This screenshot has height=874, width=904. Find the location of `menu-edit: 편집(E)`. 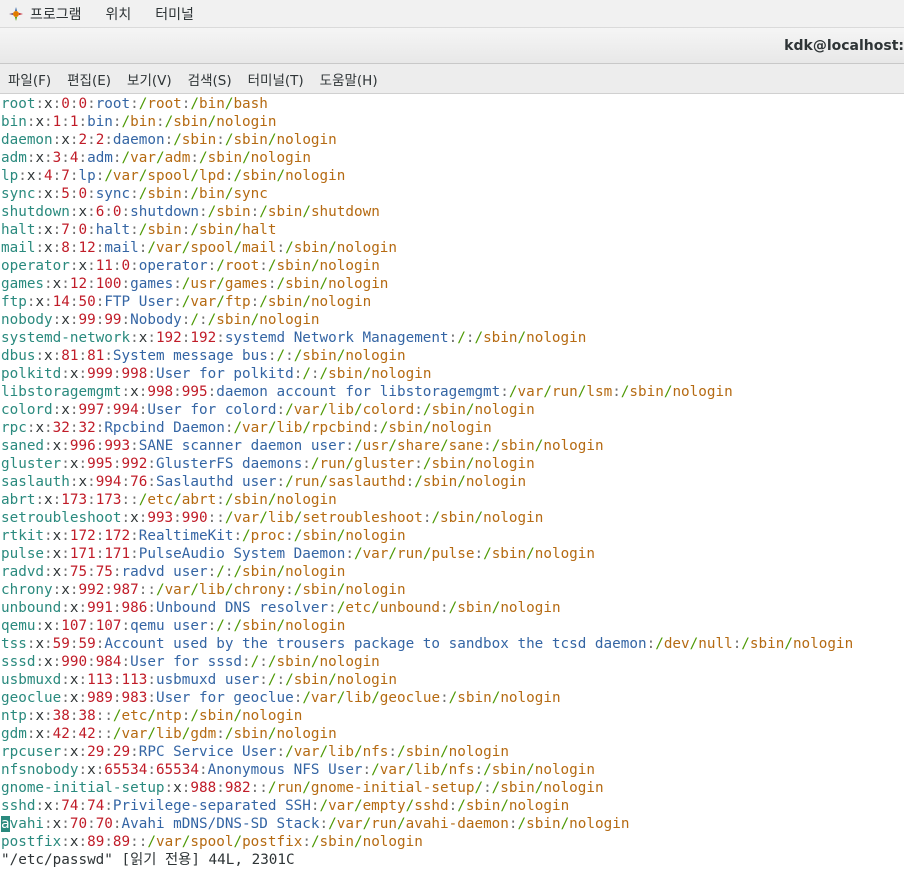

menu-edit: 편집(E) is located at coordinates (89, 79).